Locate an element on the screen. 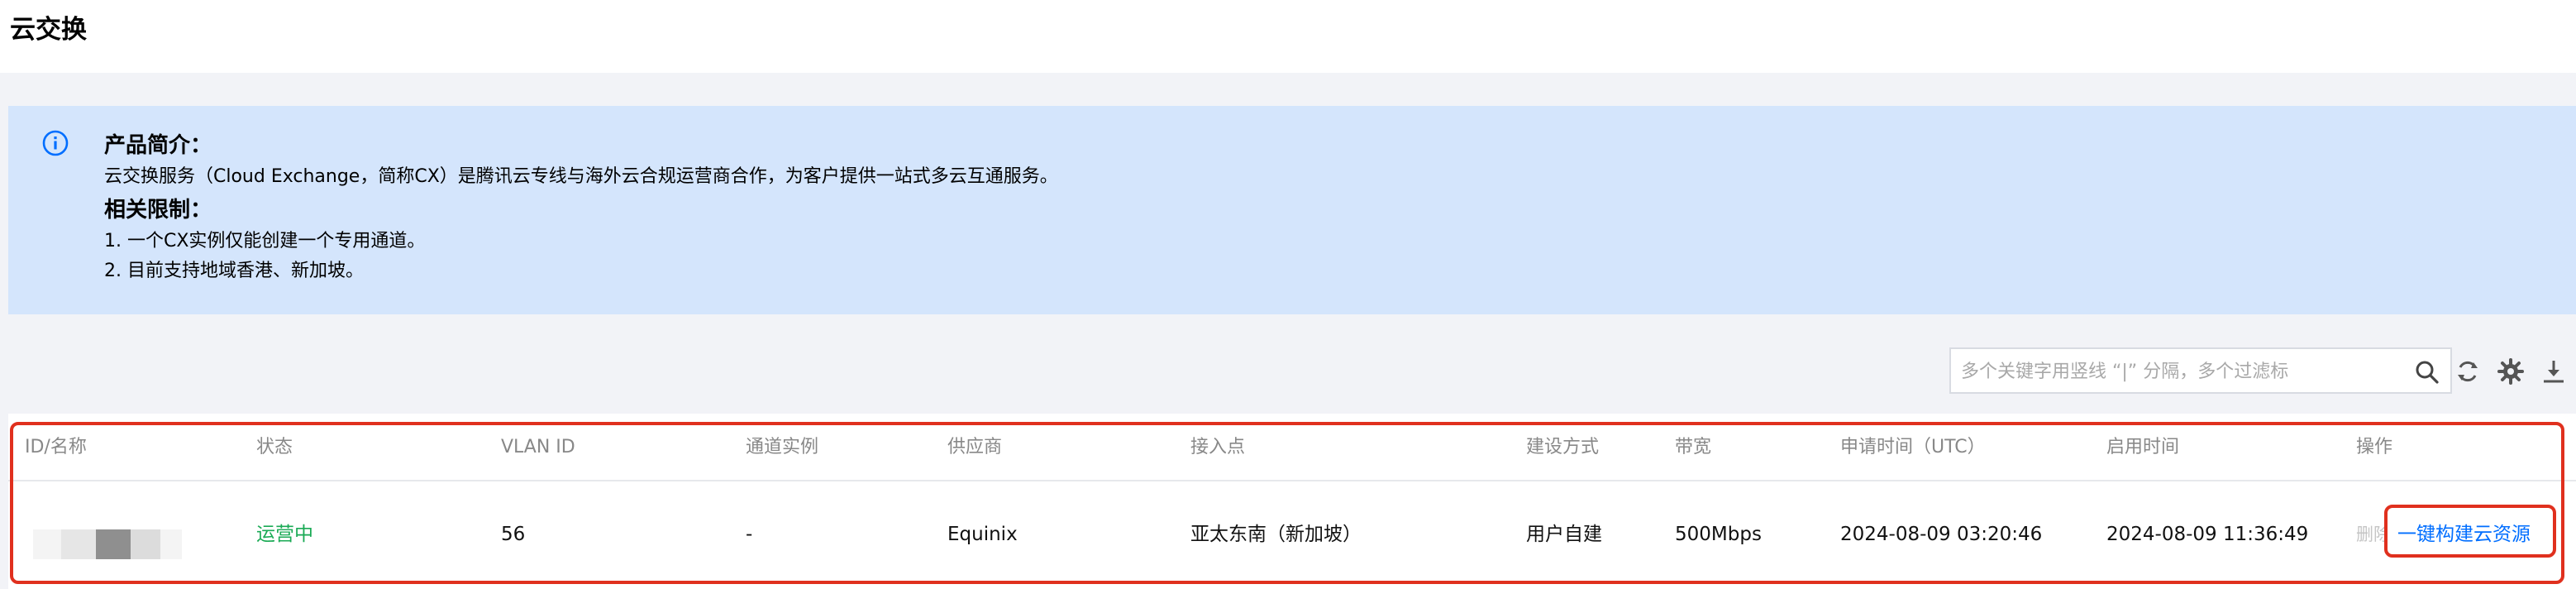  column-header: 带宽 is located at coordinates (1693, 447).